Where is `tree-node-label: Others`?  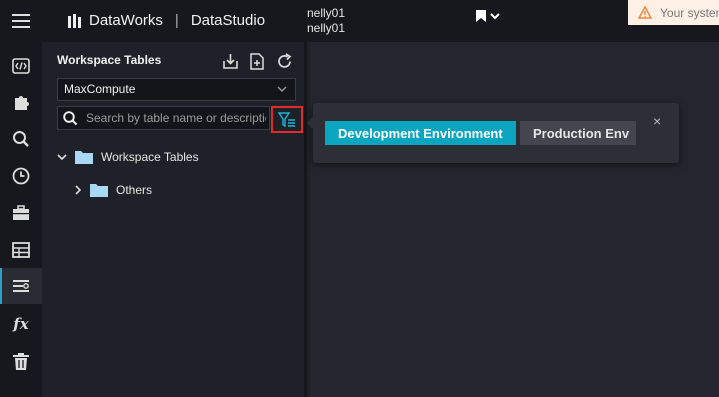
tree-node-label: Others is located at coordinates (134, 190).